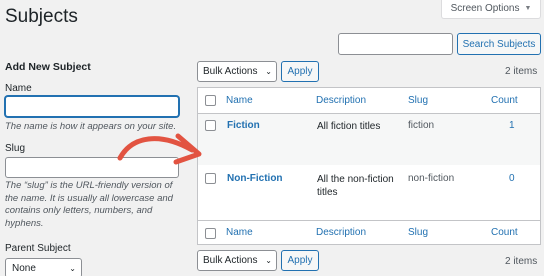 This screenshot has width=544, height=276. What do you see at coordinates (504, 232) in the screenshot?
I see `column-count-footer: Count` at bounding box center [504, 232].